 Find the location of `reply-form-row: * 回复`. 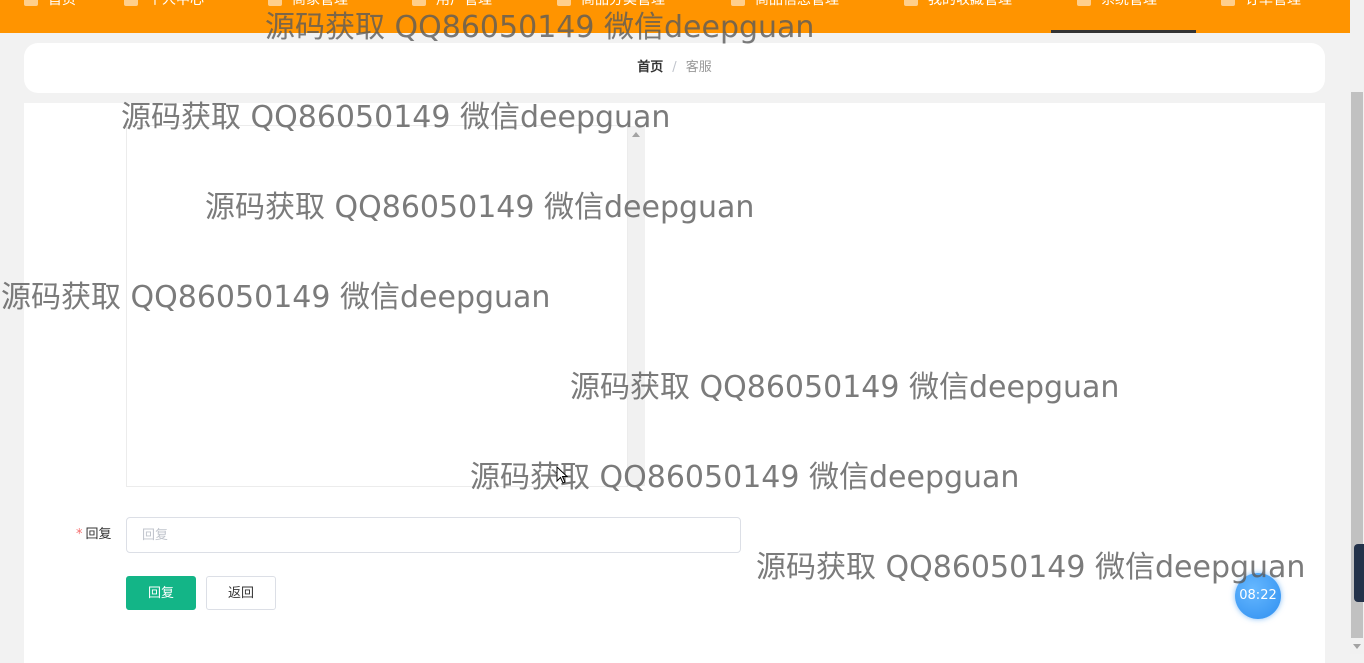

reply-form-row: * 回复 is located at coordinates (674, 535).